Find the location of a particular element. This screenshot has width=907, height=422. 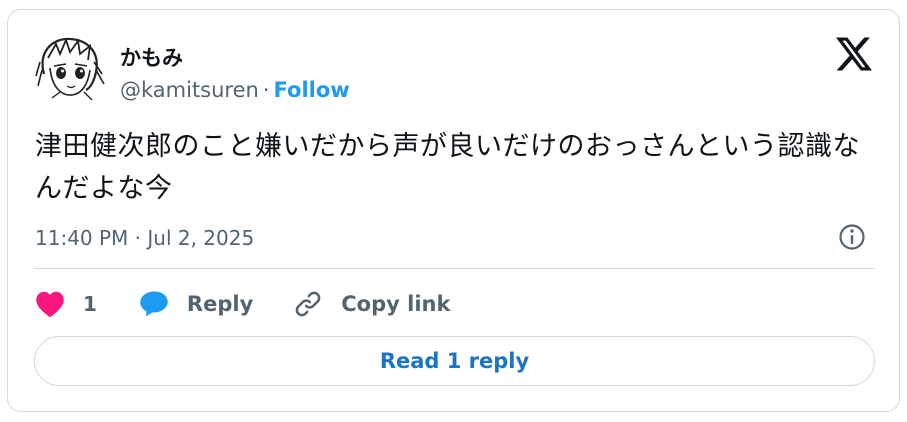

divider is located at coordinates (454, 268).